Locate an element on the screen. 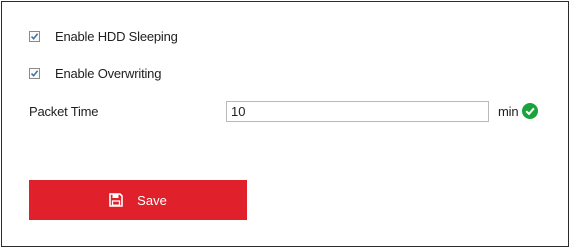 This screenshot has height=249, width=571. hdd-sleeping-row: Enable HDD Sleeping is located at coordinates (103, 36).